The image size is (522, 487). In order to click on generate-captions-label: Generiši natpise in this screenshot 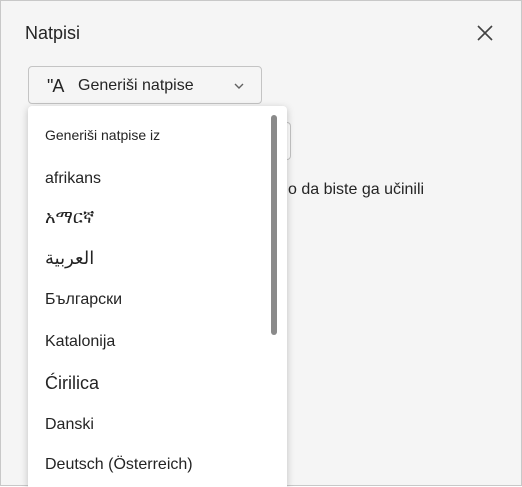, I will do `click(136, 85)`.